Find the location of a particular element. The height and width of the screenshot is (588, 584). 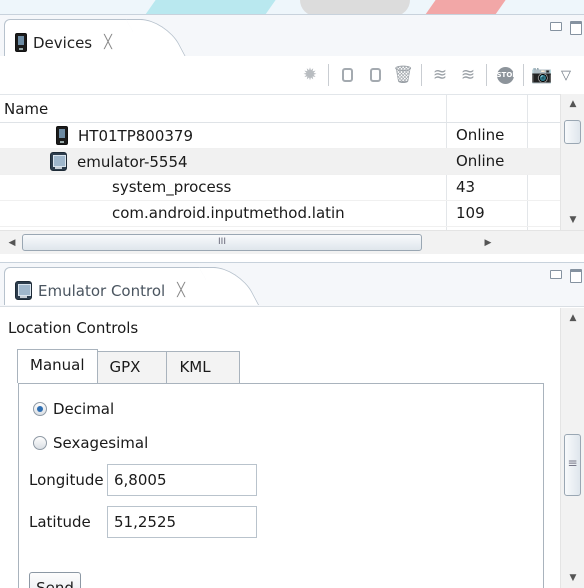

device-name: HT01TP800379 is located at coordinates (135, 135).